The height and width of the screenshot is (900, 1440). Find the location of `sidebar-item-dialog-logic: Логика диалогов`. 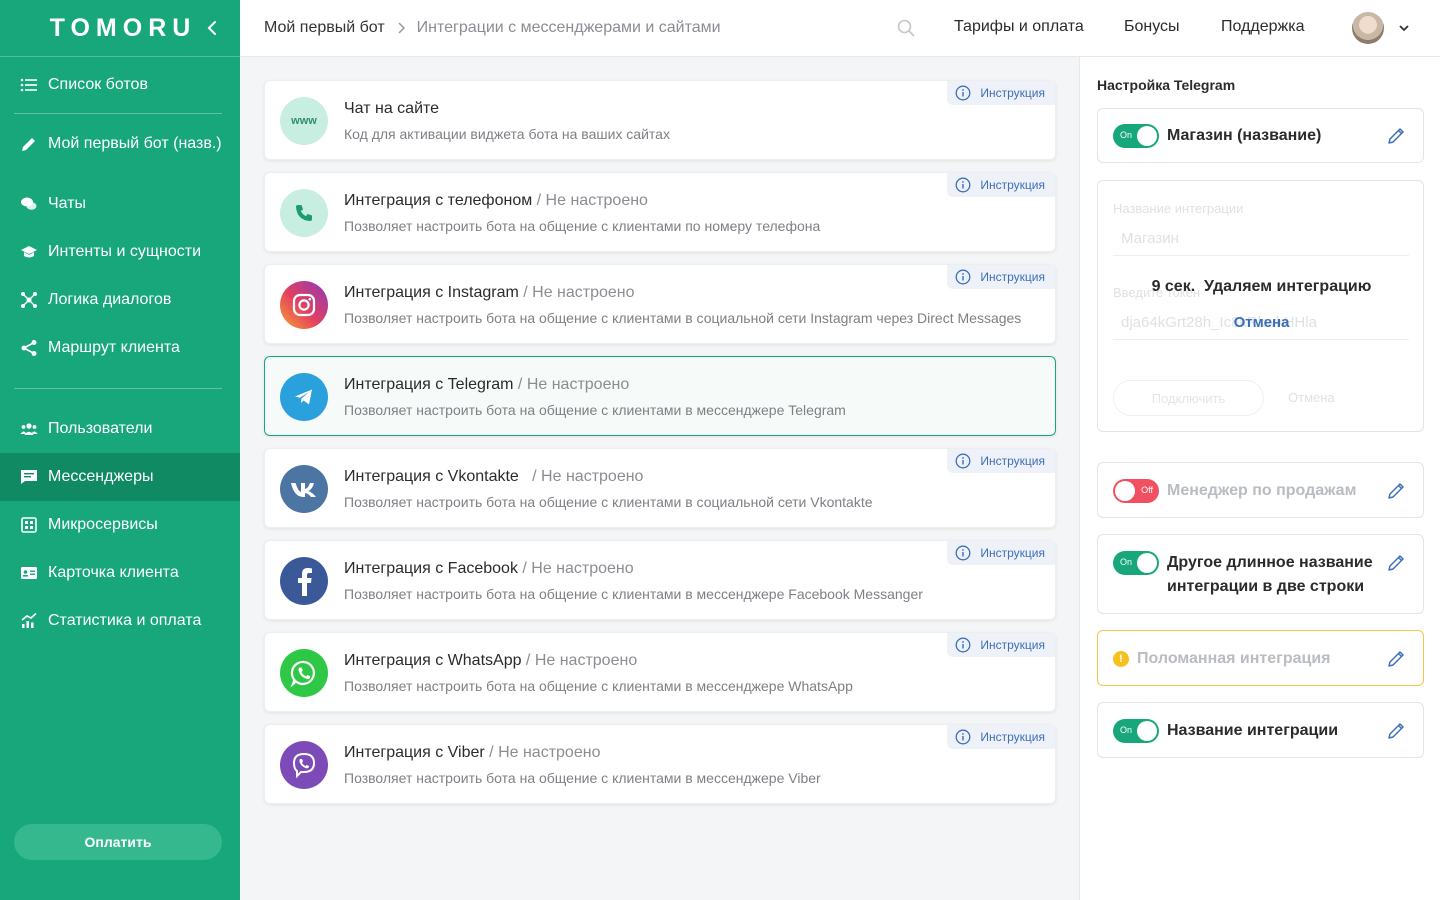

sidebar-item-dialog-logic: Логика диалогов is located at coordinates (120, 300).